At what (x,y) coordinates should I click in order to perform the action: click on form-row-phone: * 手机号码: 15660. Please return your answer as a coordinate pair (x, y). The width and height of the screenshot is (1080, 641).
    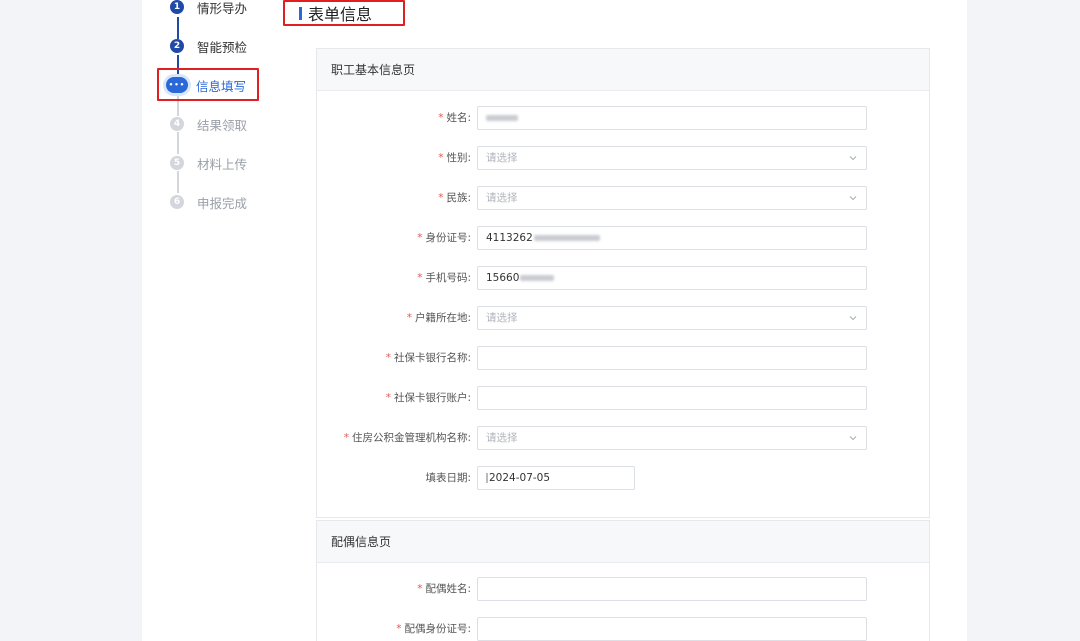
    Looking at the image, I should click on (623, 278).